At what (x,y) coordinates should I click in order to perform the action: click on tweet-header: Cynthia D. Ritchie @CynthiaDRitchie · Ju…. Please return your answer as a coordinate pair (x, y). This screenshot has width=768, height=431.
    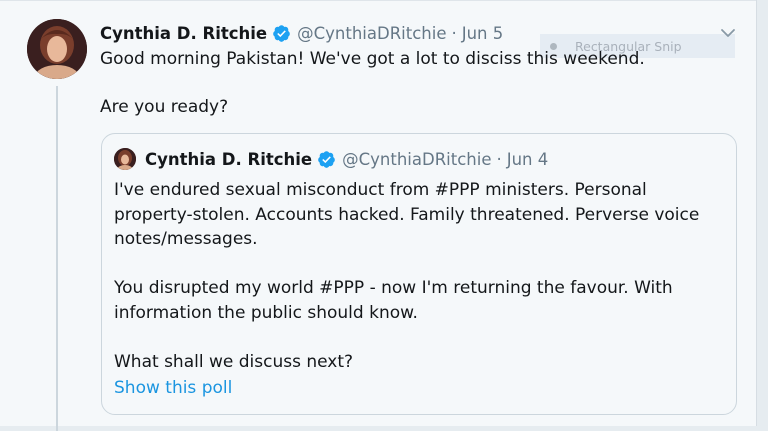
    Looking at the image, I should click on (301, 33).